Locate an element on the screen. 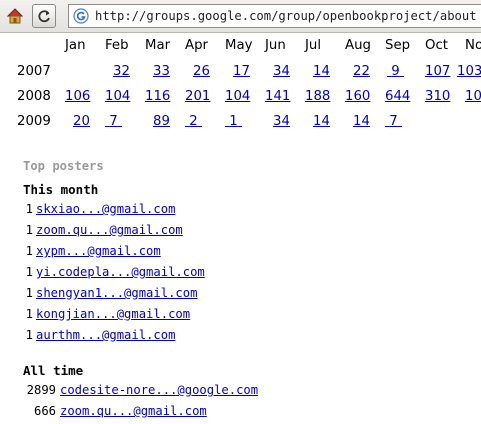  month-header: Jan is located at coordinates (75, 45).